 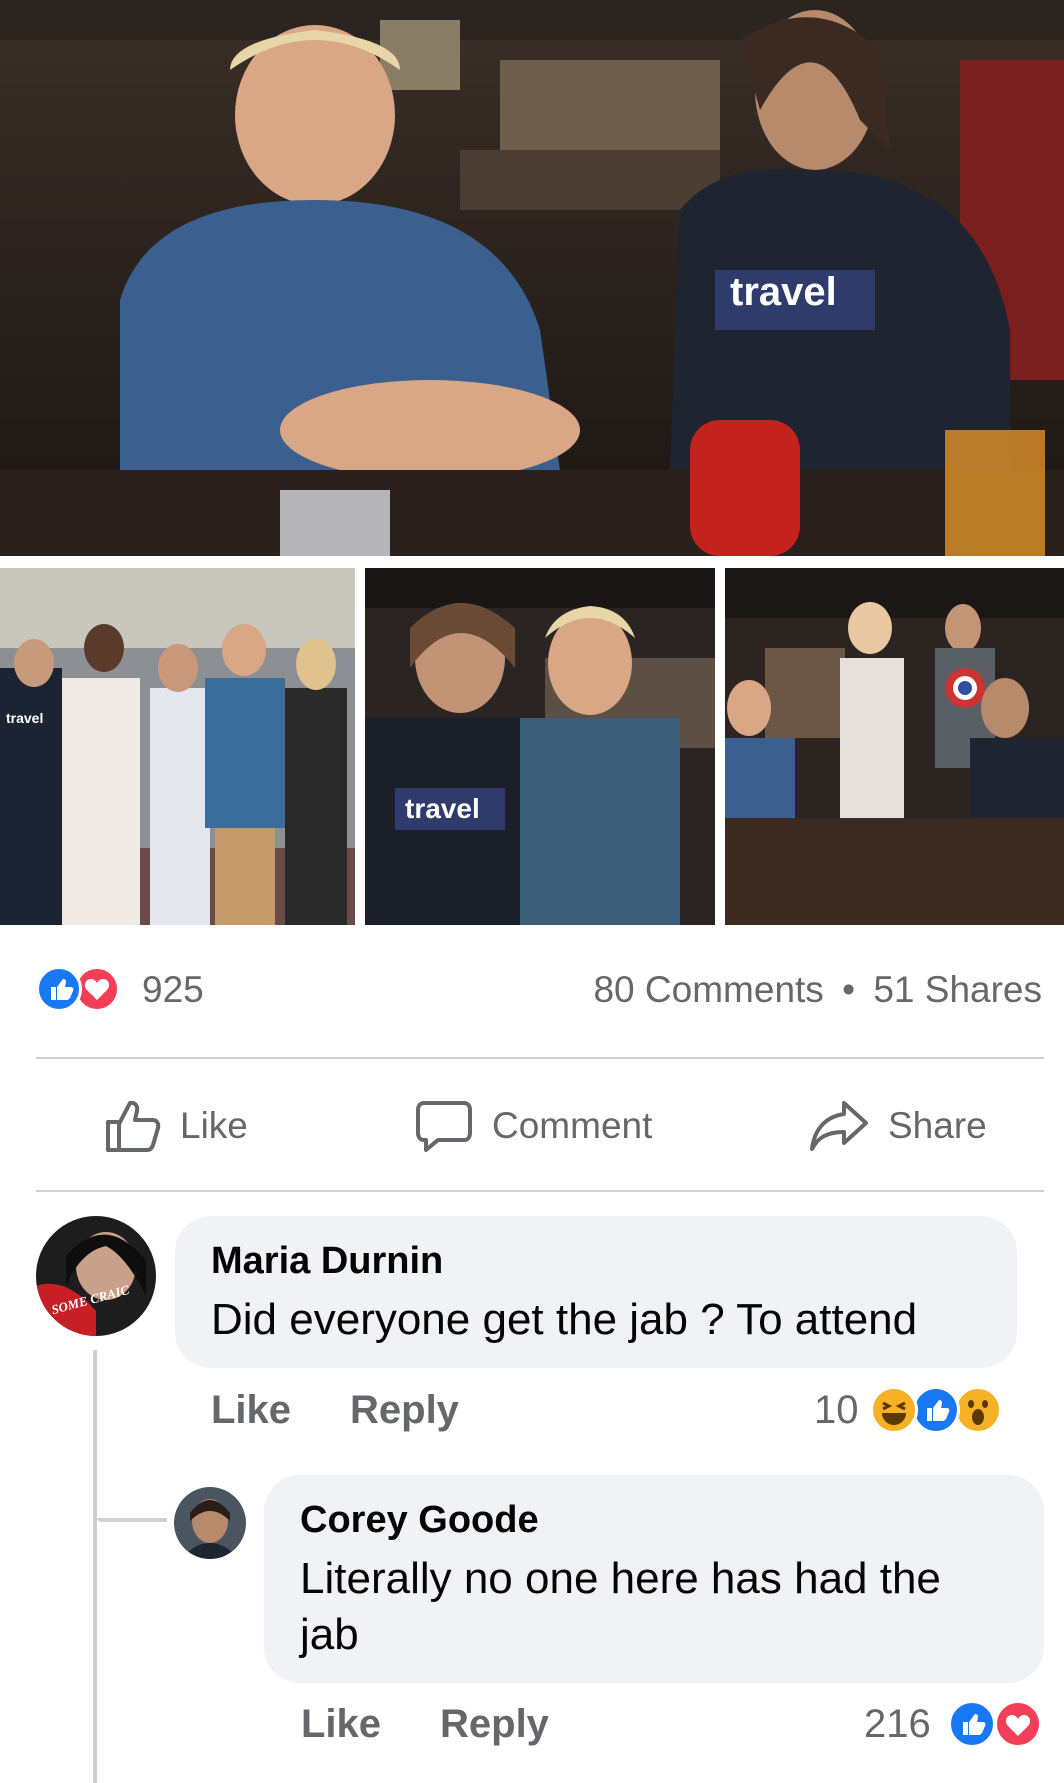 I want to click on comment-reaction-count: 216, so click(x=897, y=1724).